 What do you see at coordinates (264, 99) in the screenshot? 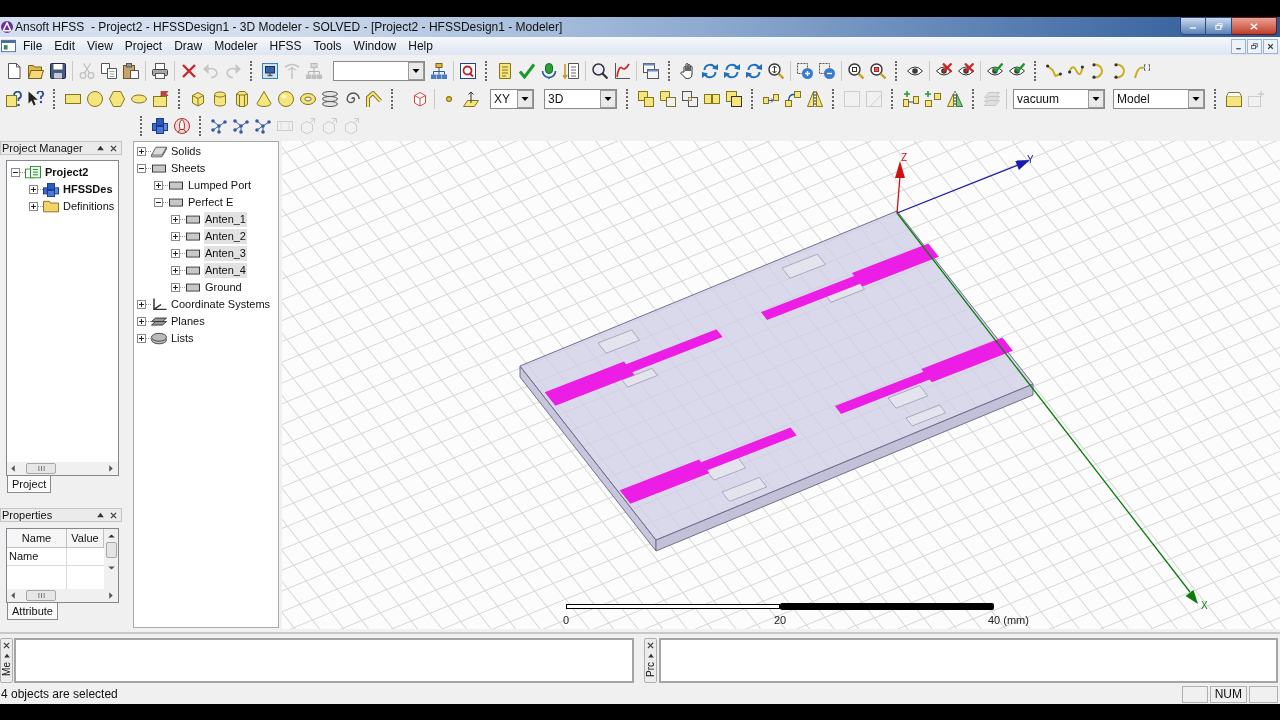
I see `cone-icon` at bounding box center [264, 99].